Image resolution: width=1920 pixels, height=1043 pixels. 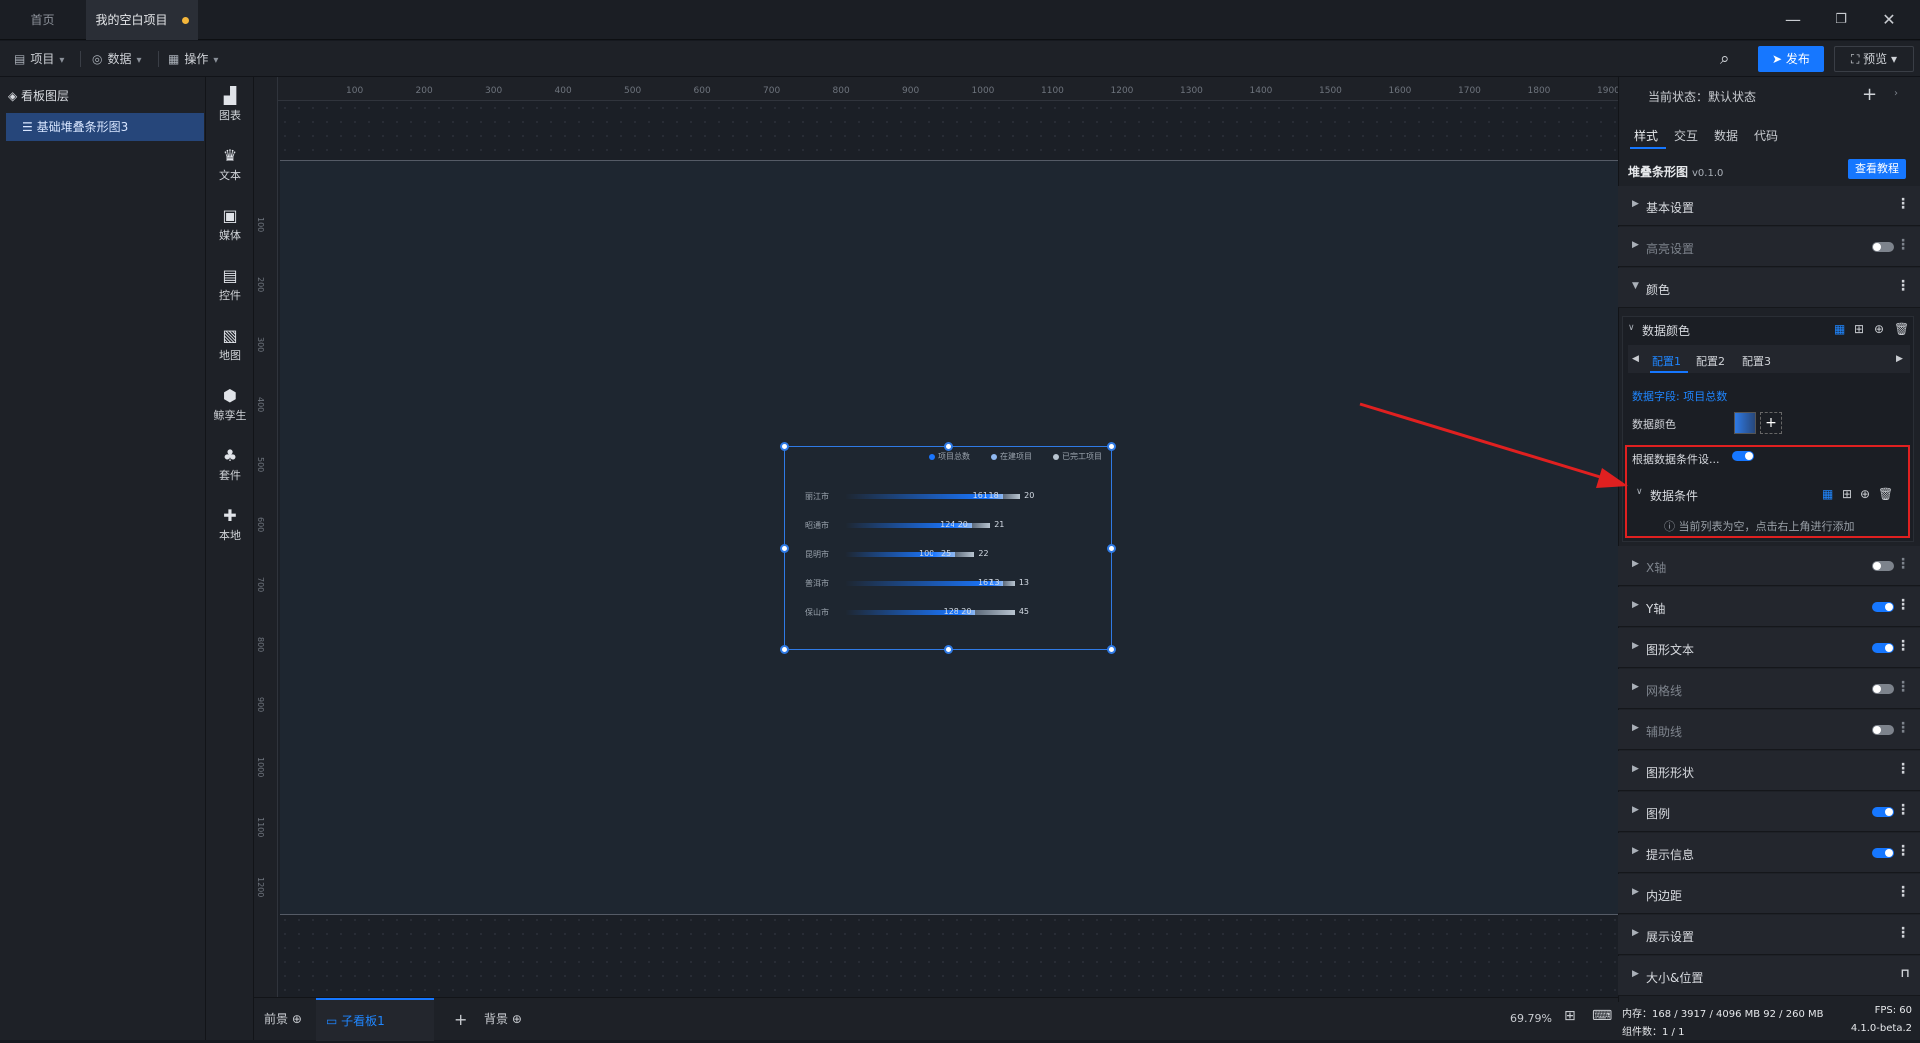 What do you see at coordinates (1769, 607) in the screenshot?
I see `section-y-axis: ▶ Y轴 ⋮` at bounding box center [1769, 607].